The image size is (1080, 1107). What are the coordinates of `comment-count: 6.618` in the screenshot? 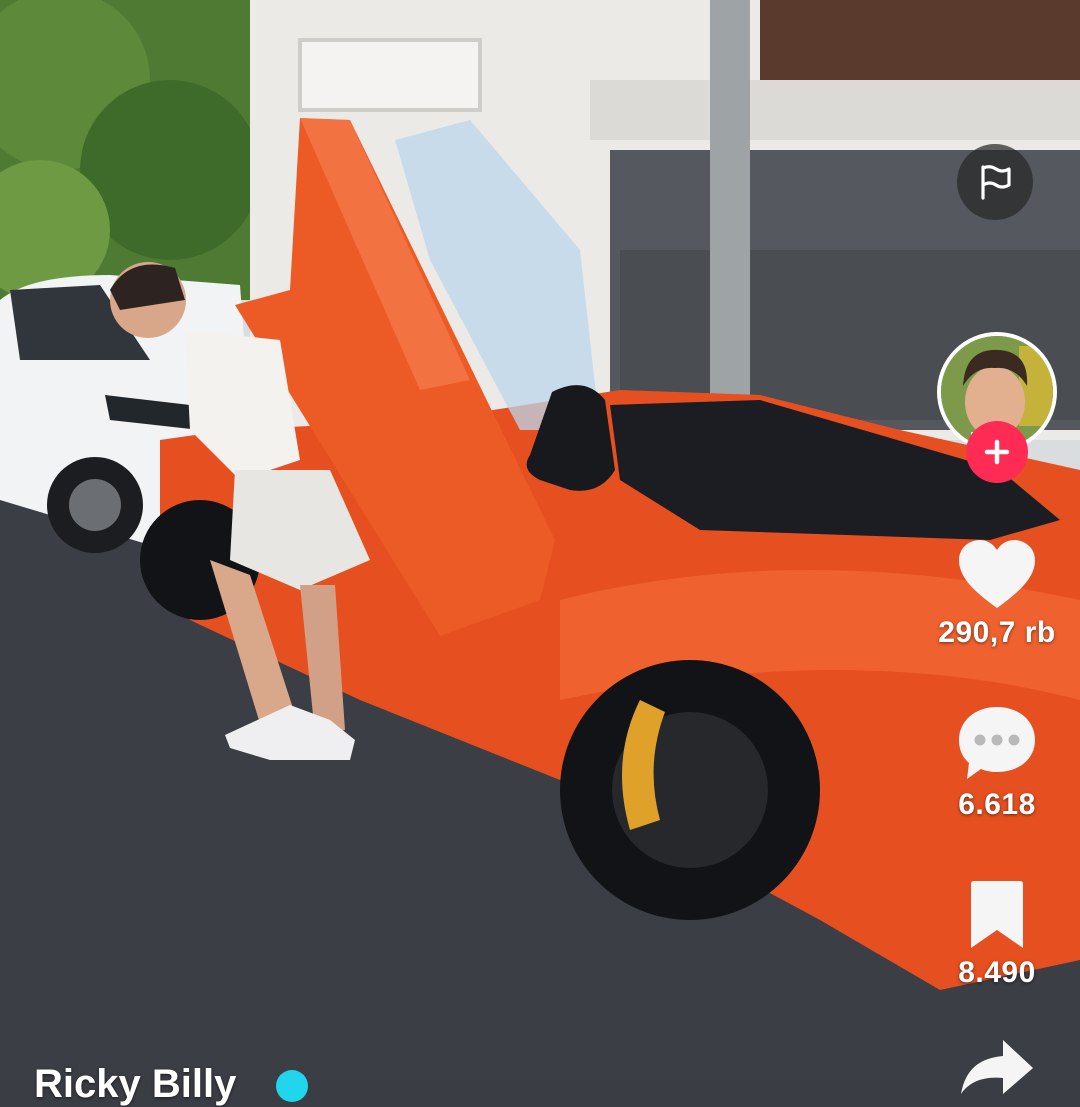 It's located at (997, 804).